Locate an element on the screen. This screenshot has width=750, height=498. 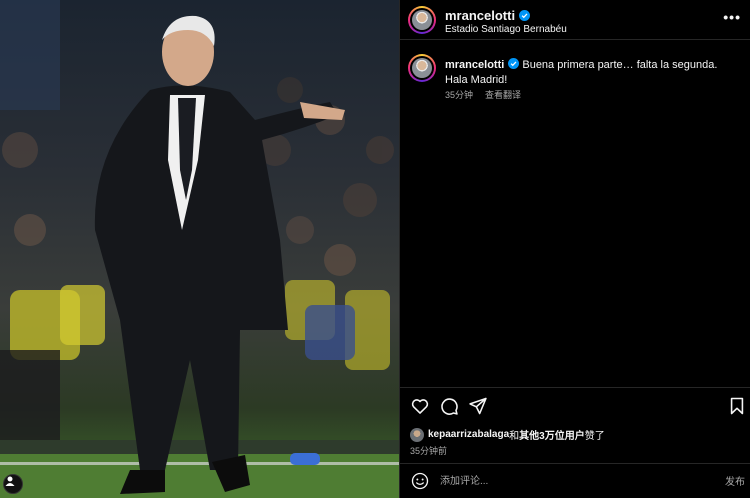
likes-summary: kepaarrizabalaga 和其他3万位用户 赞了 is located at coordinates (507, 434).